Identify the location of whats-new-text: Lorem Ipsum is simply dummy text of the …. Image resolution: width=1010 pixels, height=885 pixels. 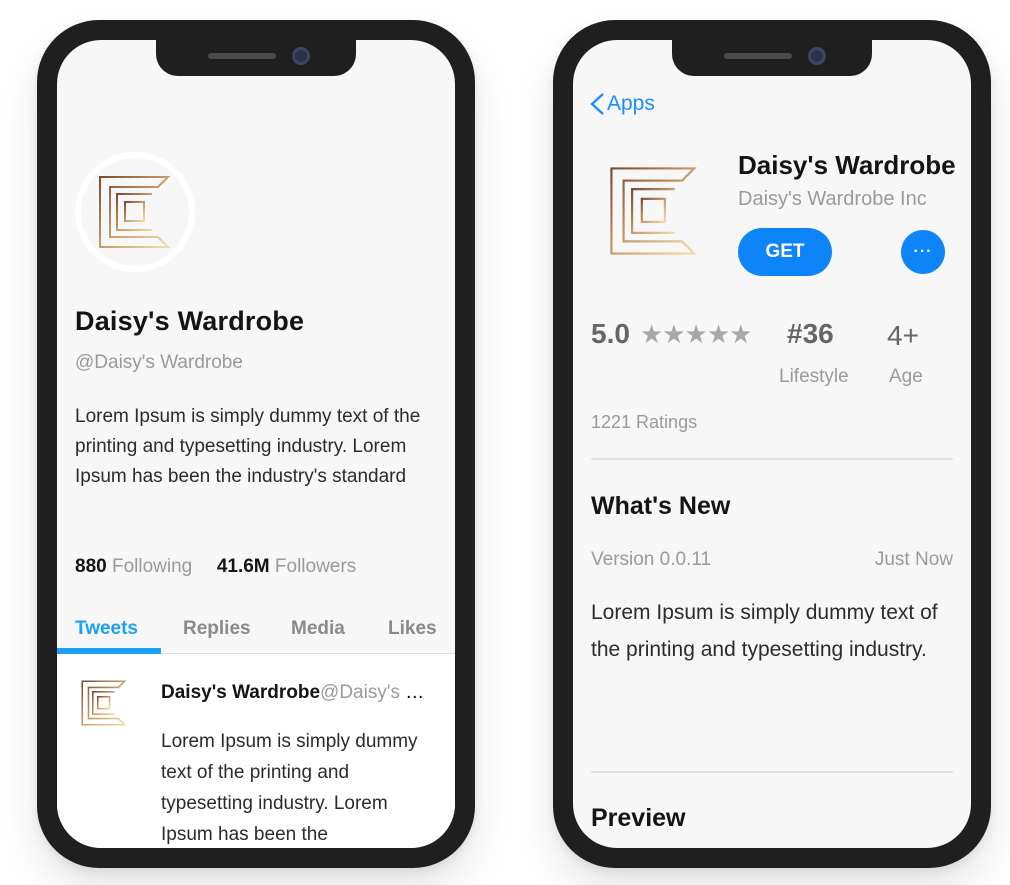
(764, 631).